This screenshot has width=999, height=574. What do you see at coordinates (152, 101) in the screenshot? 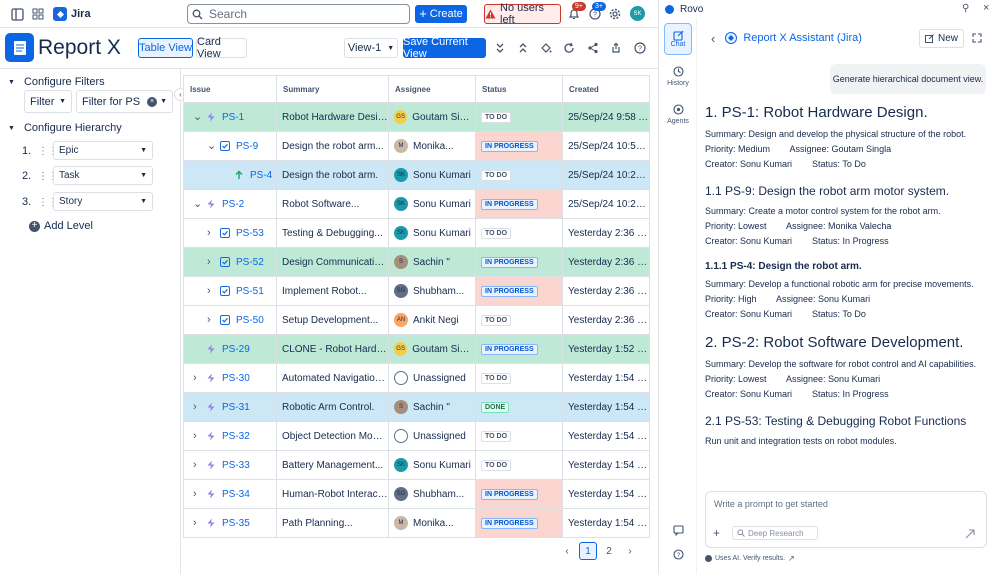
I see `clear-icon: ×` at bounding box center [152, 101].